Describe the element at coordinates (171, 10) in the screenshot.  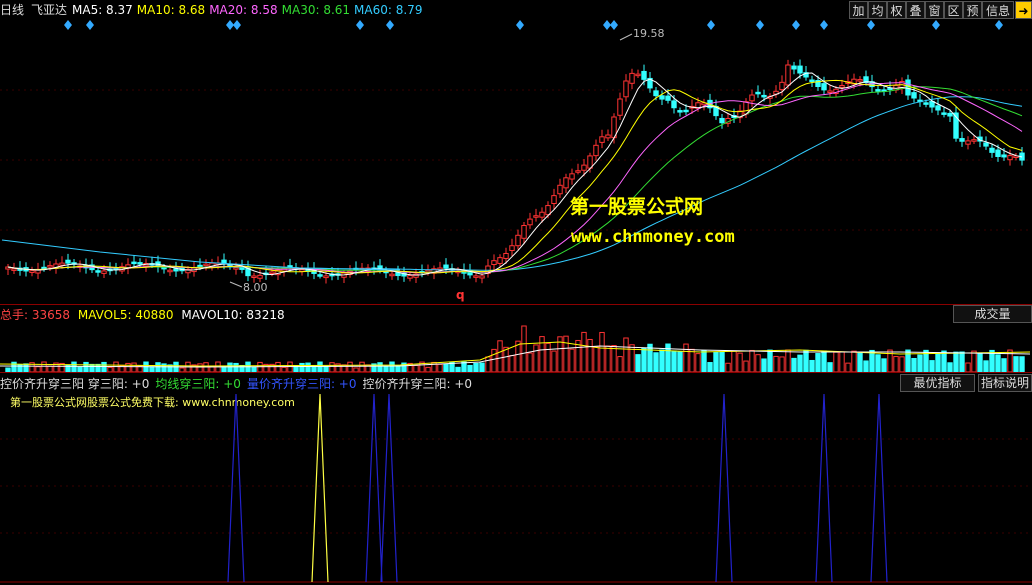
I see `ma-legend-item: MA10: 8.68` at that location.